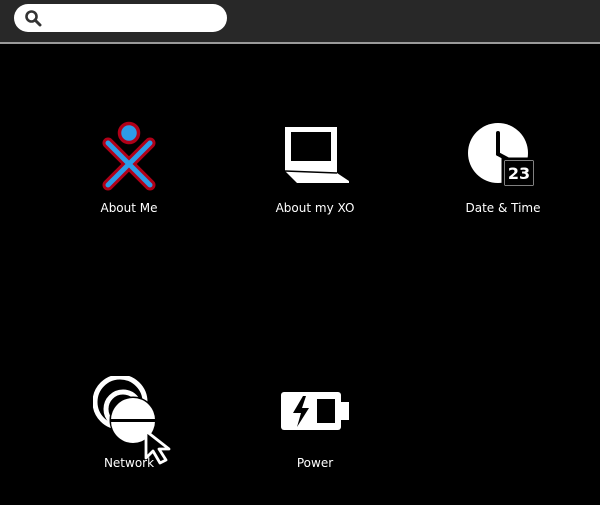 This screenshot has width=600, height=505. What do you see at coordinates (315, 208) in the screenshot?
I see `about-xo-label: About my XO` at bounding box center [315, 208].